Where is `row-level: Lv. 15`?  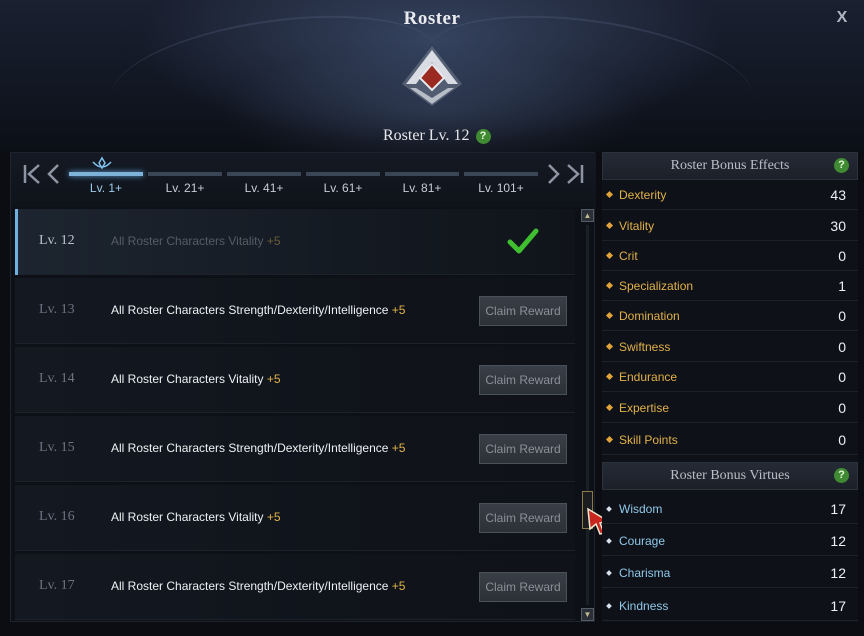
row-level: Lv. 15 is located at coordinates (57, 447).